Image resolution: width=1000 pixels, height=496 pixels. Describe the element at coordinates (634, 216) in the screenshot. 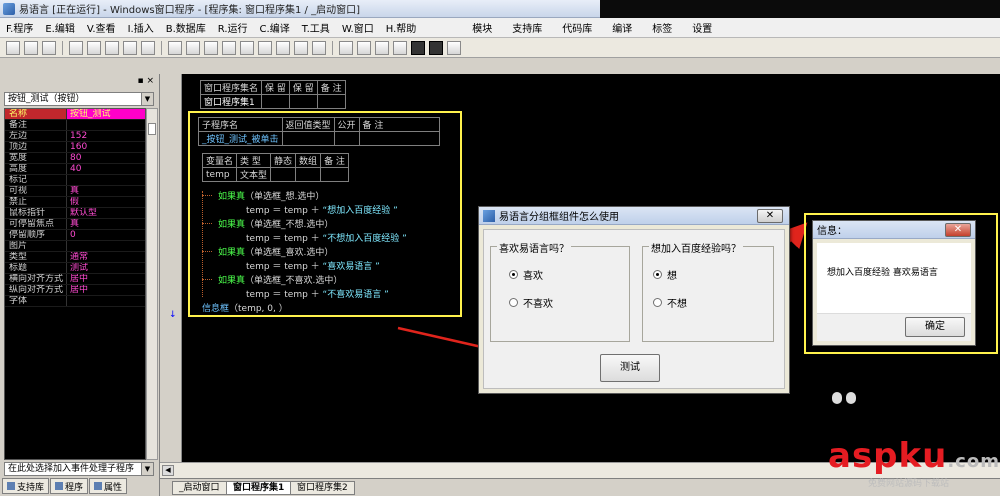

I see `main-dialog-titlebar: 易语言分组框组件怎么使用` at that location.